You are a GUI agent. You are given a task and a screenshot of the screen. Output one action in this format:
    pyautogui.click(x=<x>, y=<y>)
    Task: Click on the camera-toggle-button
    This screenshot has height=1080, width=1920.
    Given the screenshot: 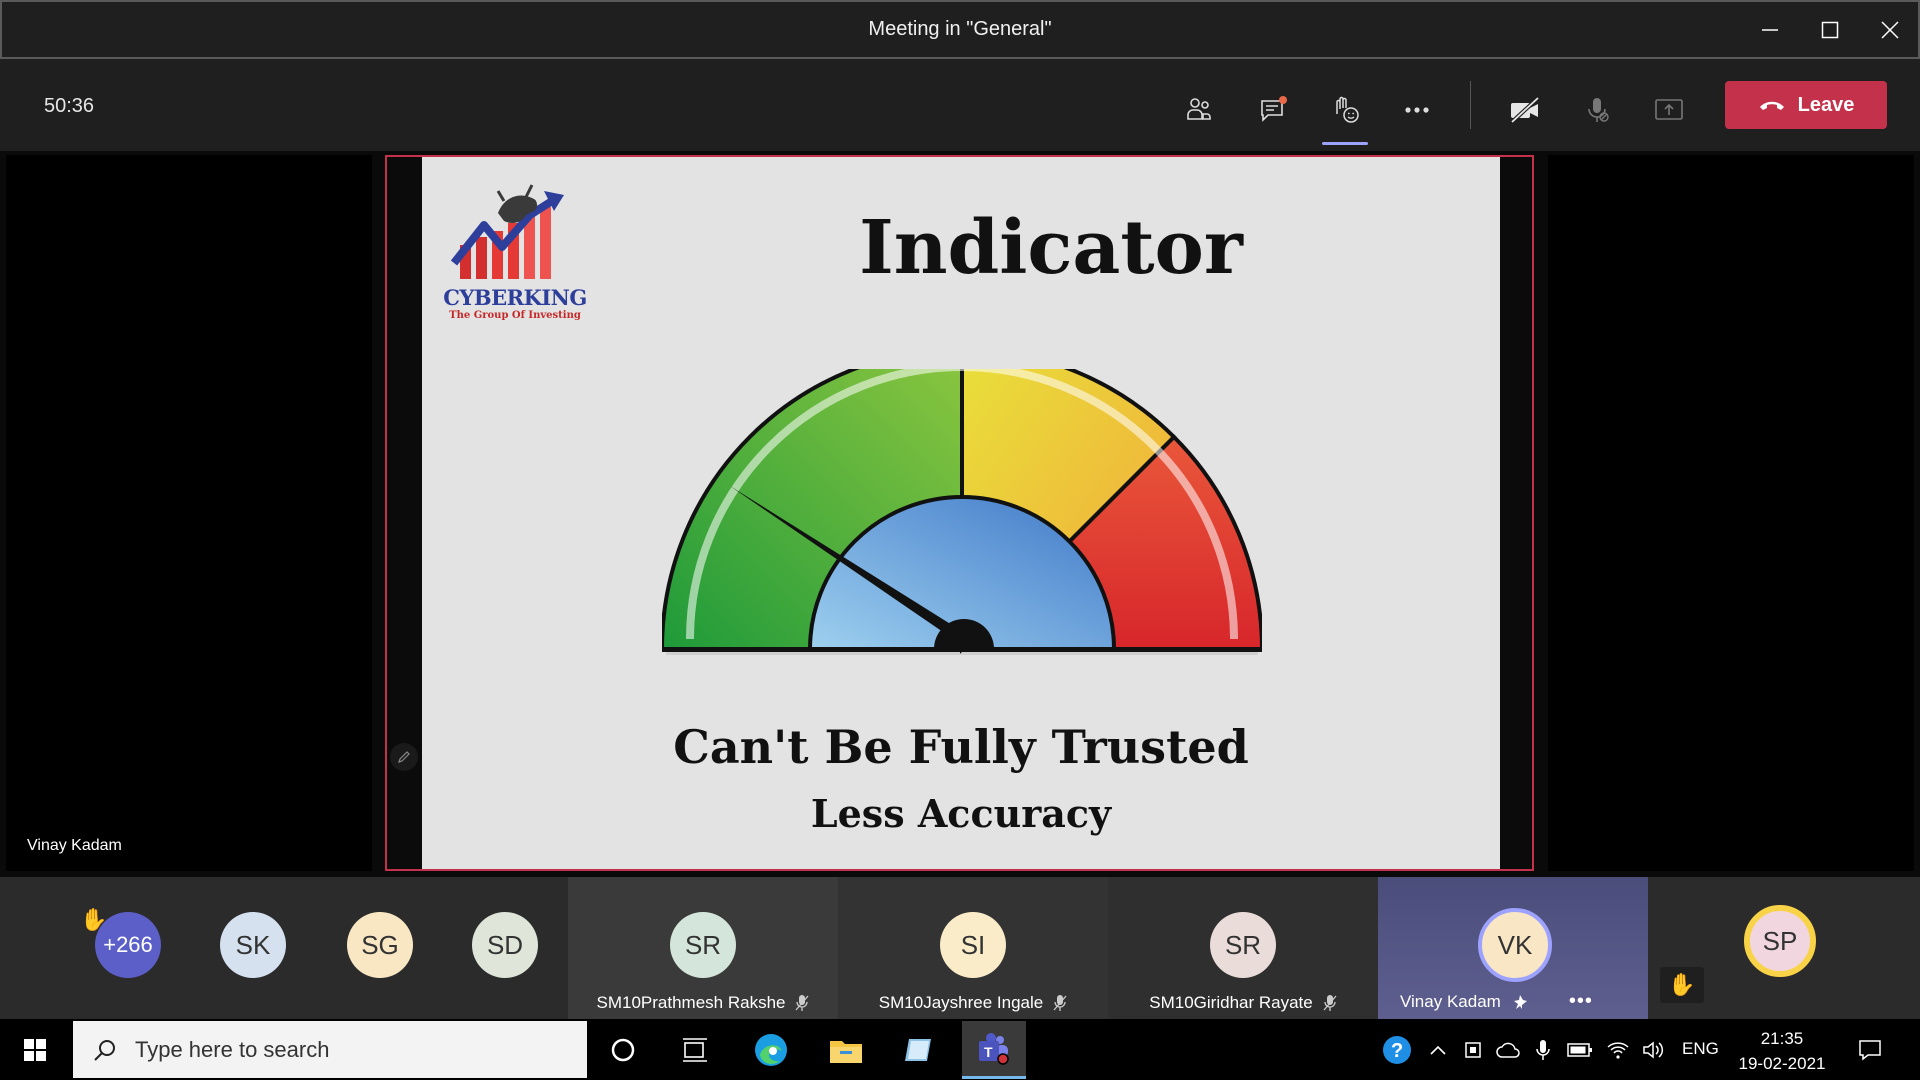 What is the action you would take?
    pyautogui.click(x=1525, y=110)
    